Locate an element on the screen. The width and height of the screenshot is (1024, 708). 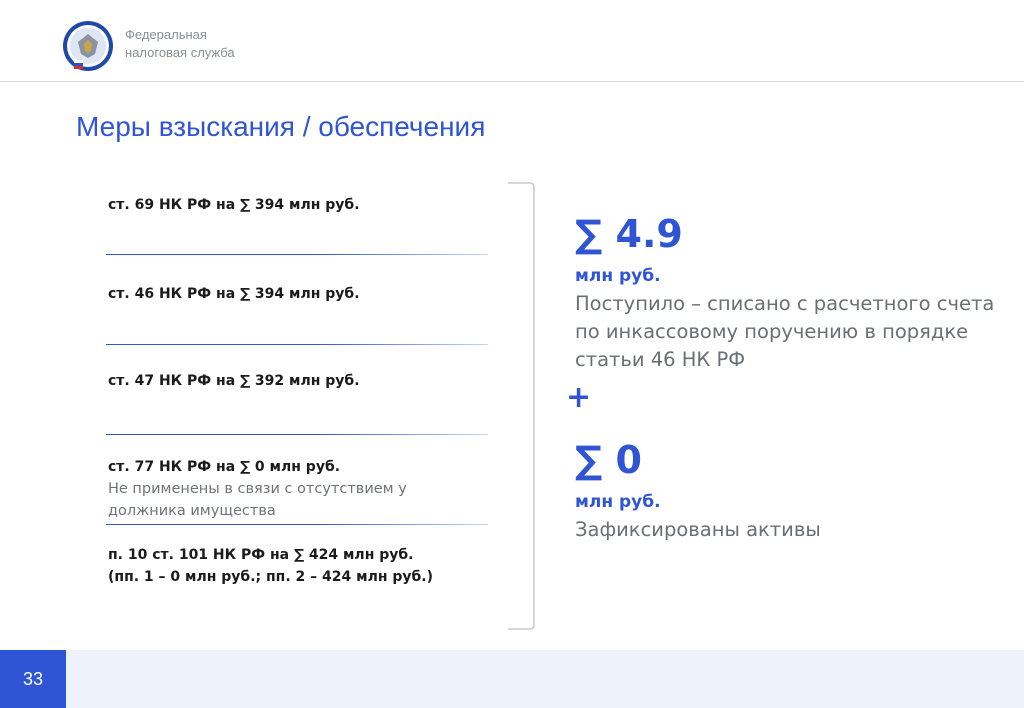
sum-amount-first: ∑ 4.9 is located at coordinates (629, 234).